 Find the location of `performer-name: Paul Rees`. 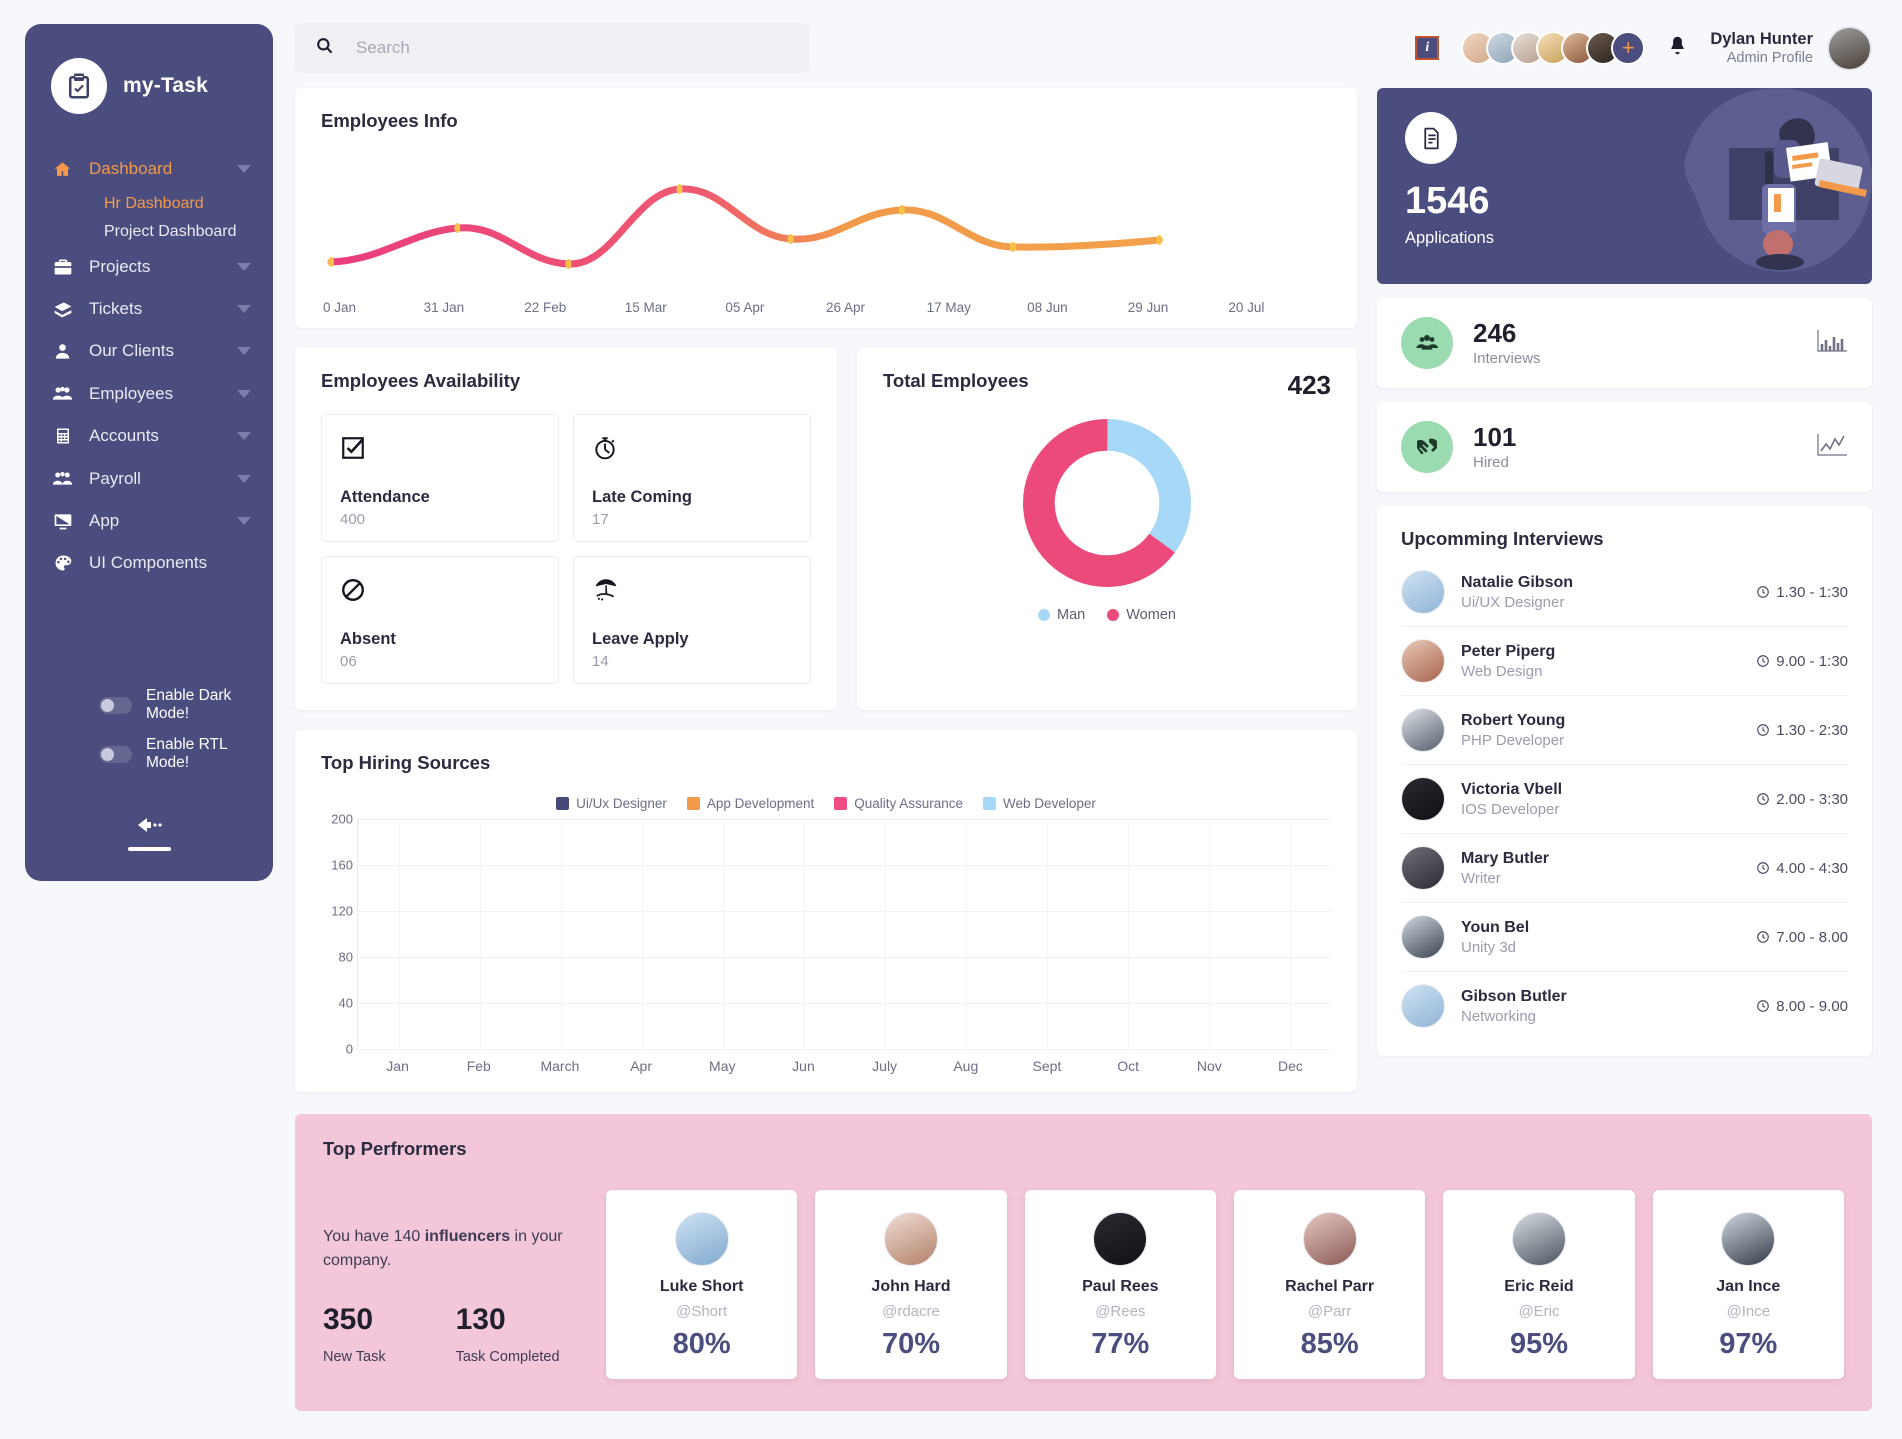

performer-name: Paul Rees is located at coordinates (1120, 1286).